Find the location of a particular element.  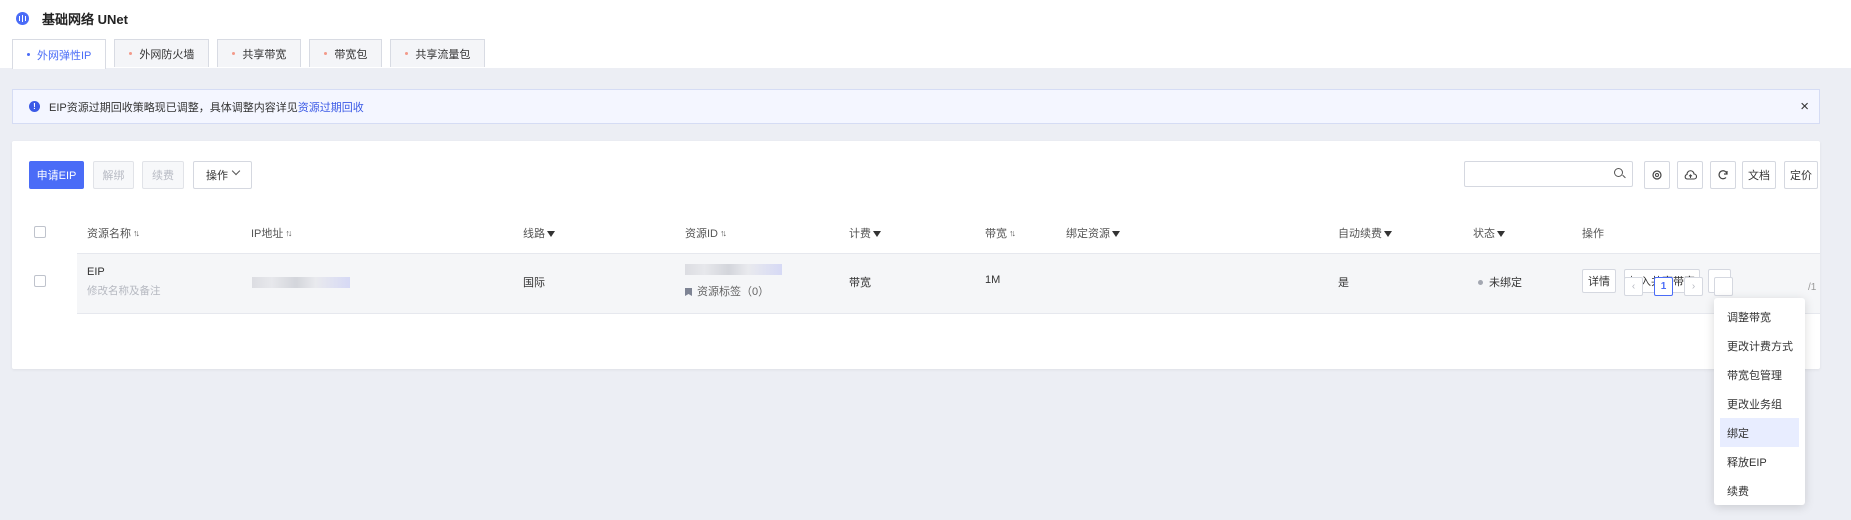

header-bound-resource: 绑定资源 is located at coordinates (1093, 233).